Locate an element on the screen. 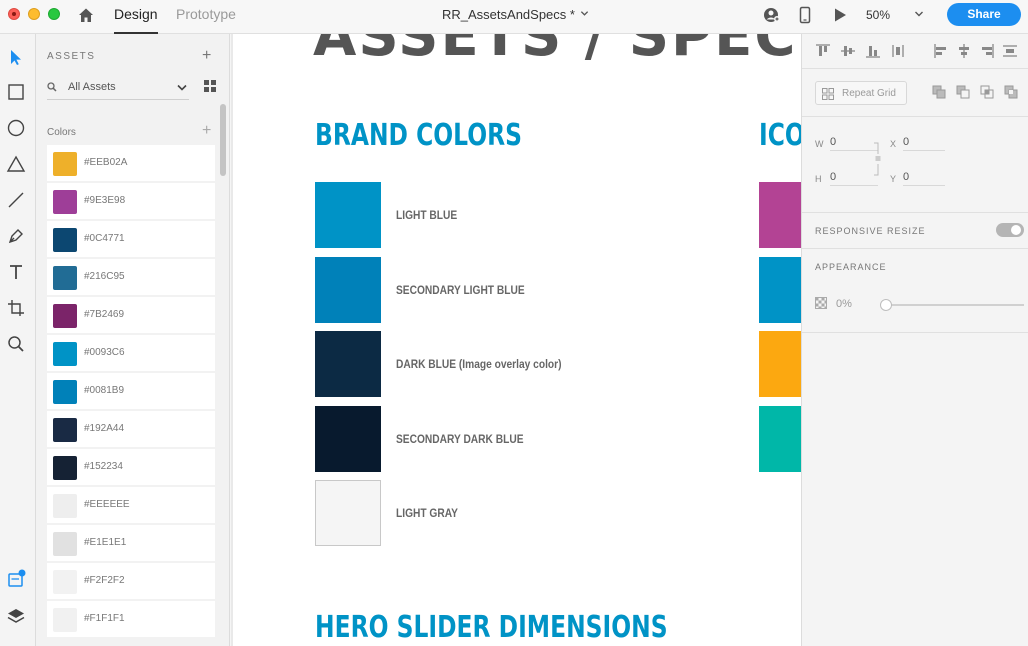 This screenshot has height=646, width=1028. x-input: 0 is located at coordinates (924, 143).